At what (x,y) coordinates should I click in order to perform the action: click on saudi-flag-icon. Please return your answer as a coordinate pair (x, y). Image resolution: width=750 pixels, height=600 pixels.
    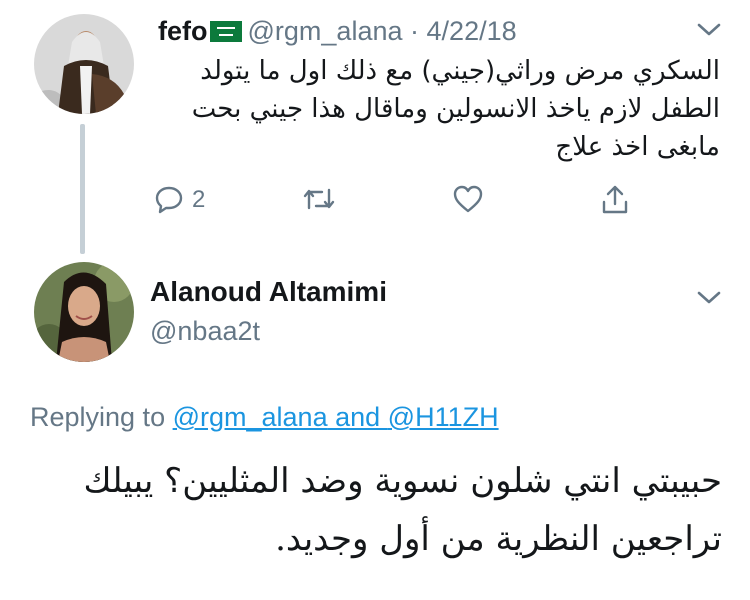
    Looking at the image, I should click on (225, 31).